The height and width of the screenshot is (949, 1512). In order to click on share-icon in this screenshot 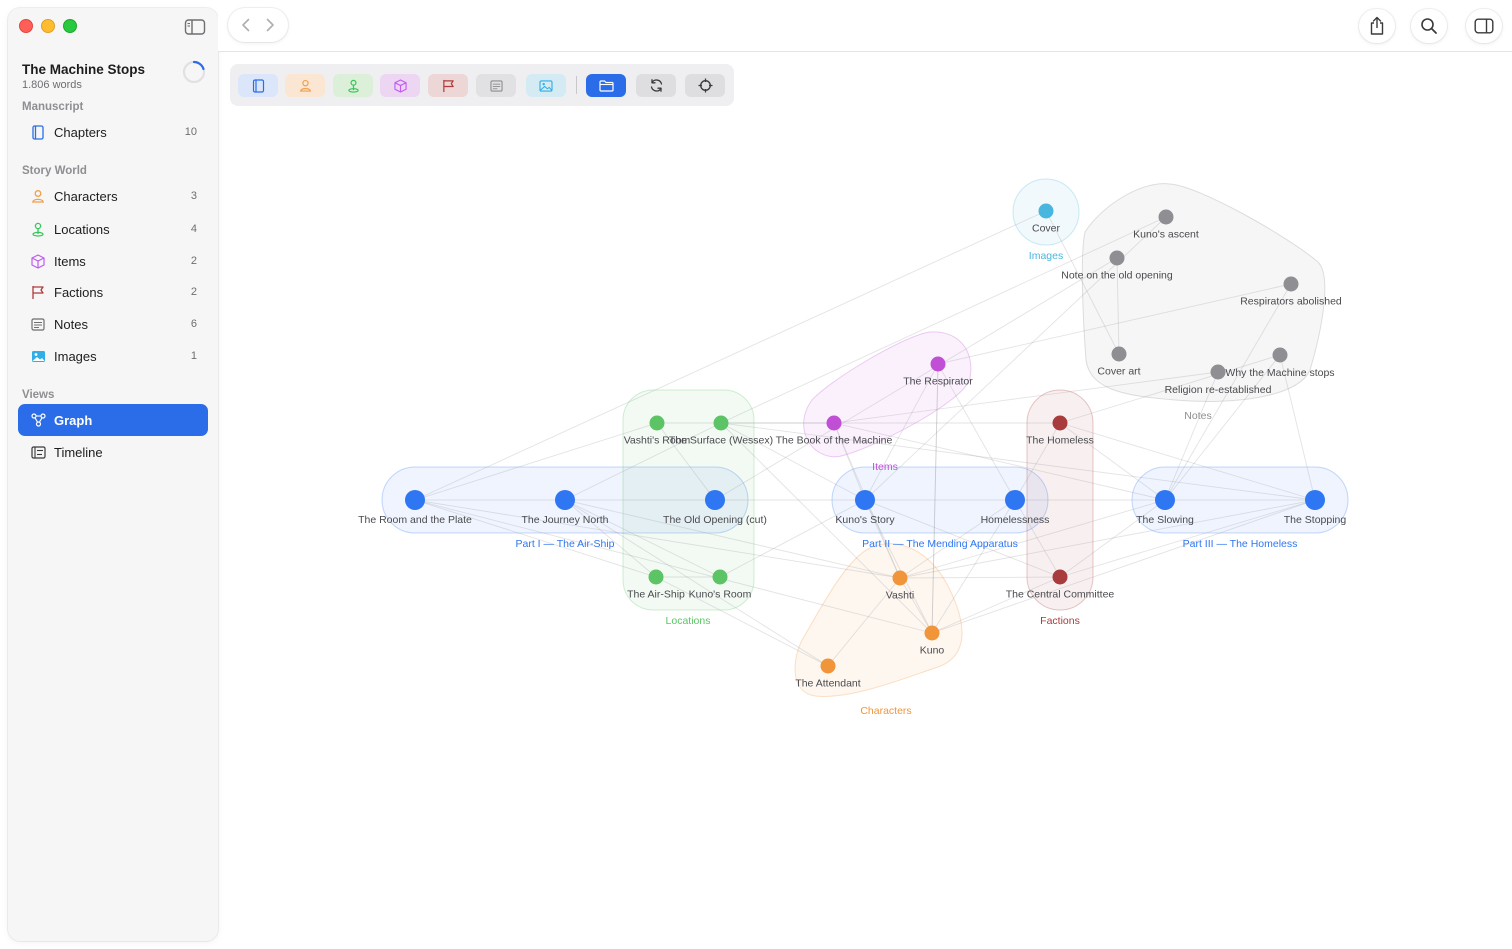, I will do `click(1377, 25)`.